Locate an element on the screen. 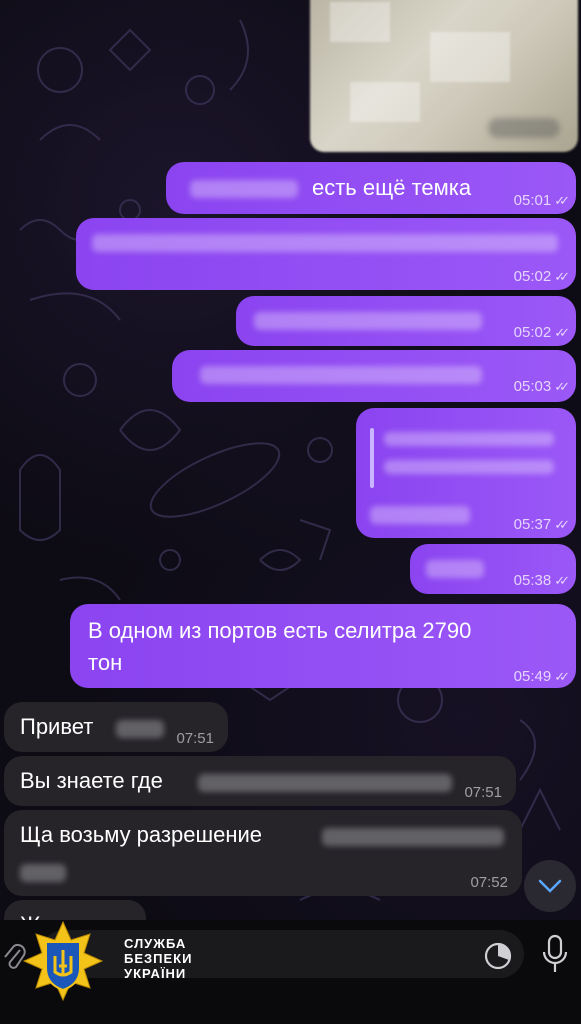 The height and width of the screenshot is (1024, 581). sbu-text-line-3: УКРАЇНИ is located at coordinates (155, 973).